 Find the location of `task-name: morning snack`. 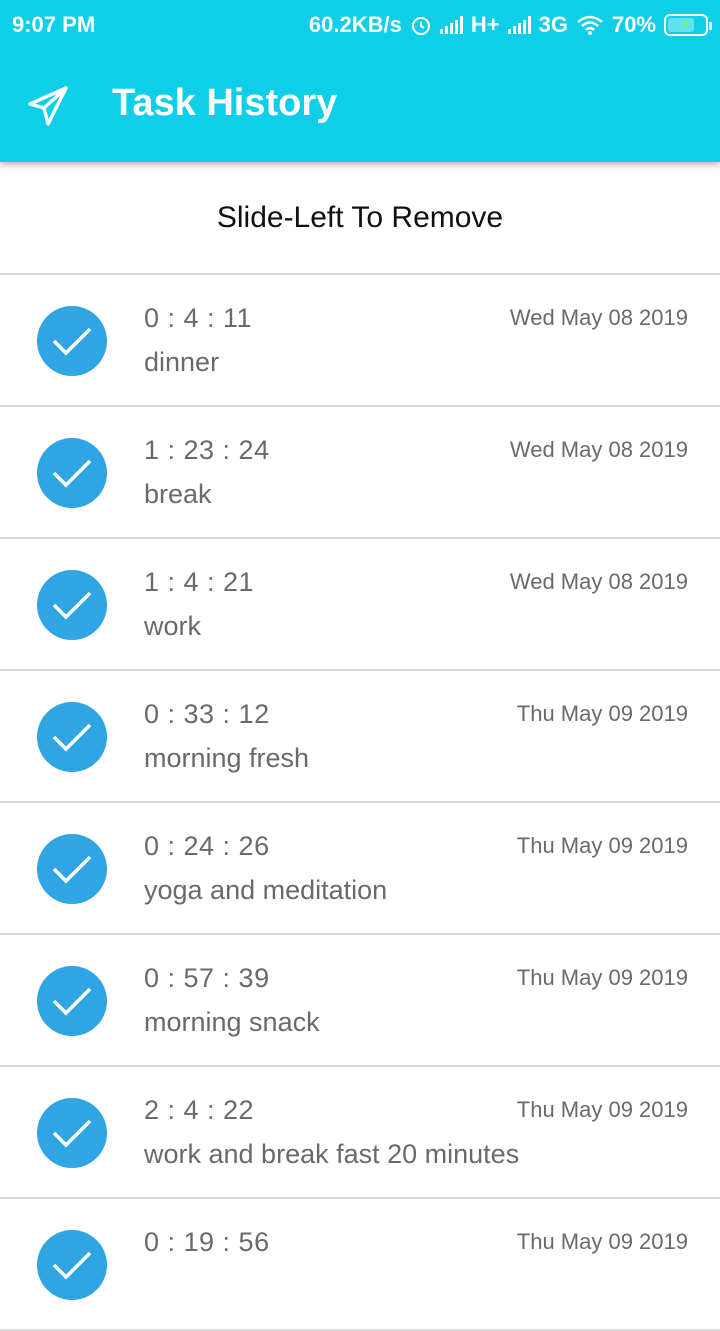

task-name: morning snack is located at coordinates (232, 1022).